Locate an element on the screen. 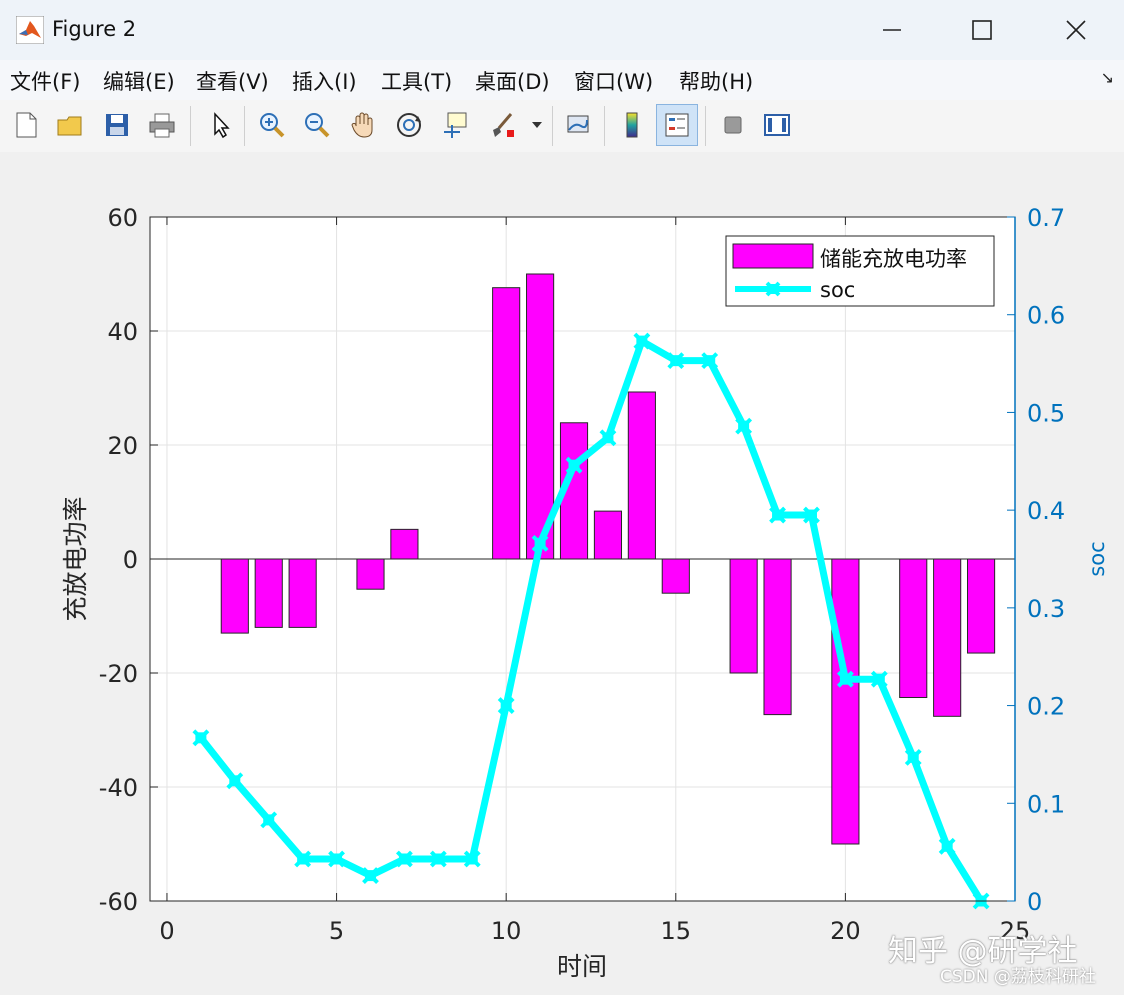 This screenshot has width=1124, height=995. y-axis-right-label: soc is located at coordinates (1097, 558).